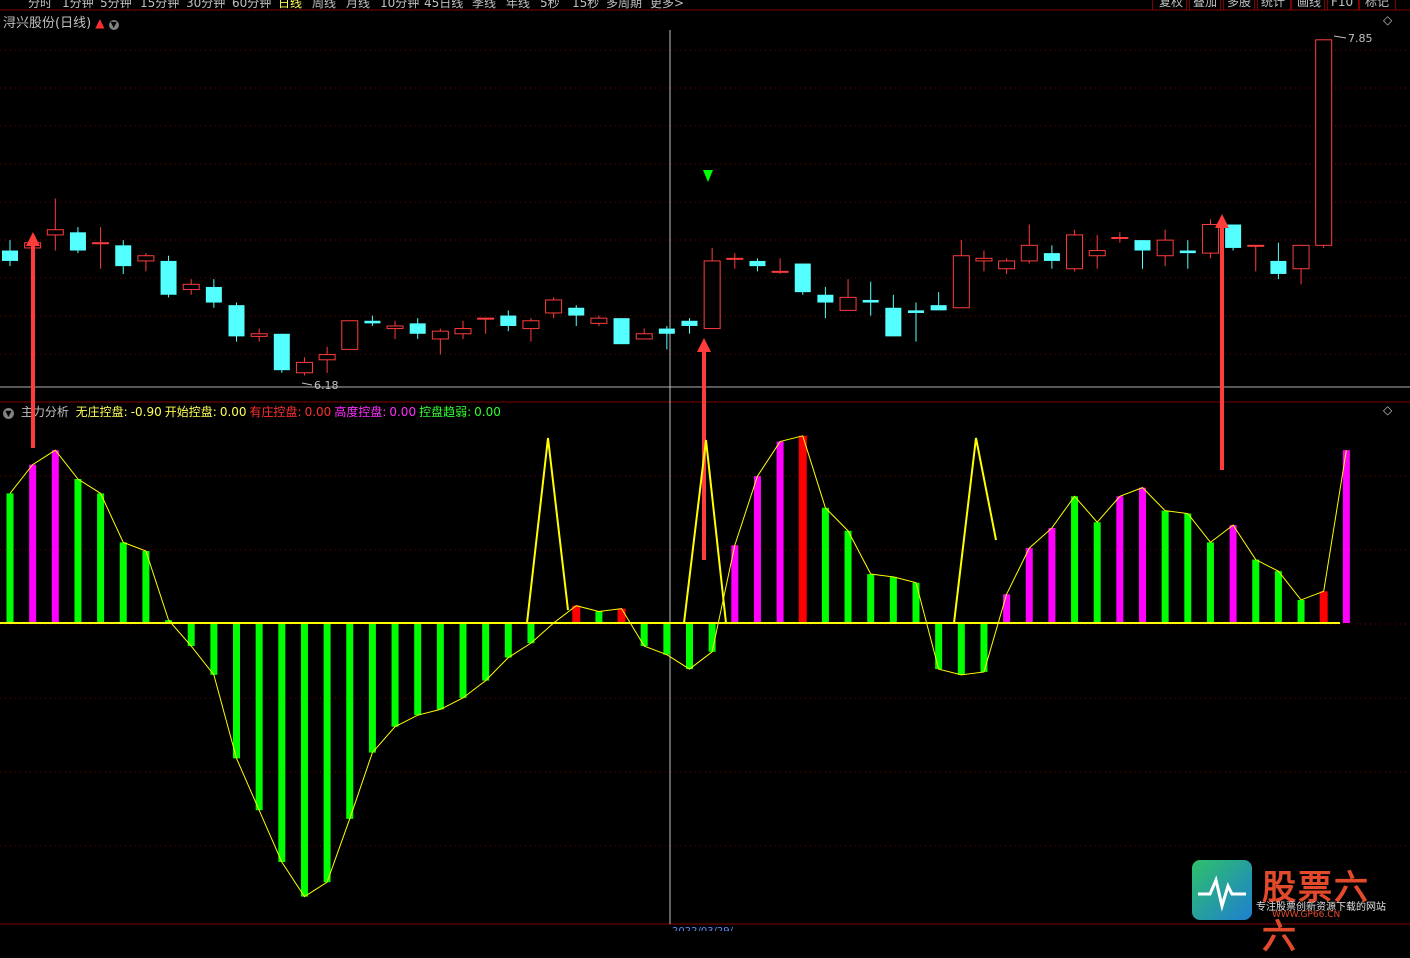  Describe the element at coordinates (1297, 908) in the screenshot. I see `watermark-logo: 股票六六 专注股票创新资源下载的网站 WWW.GP66.CN` at that location.